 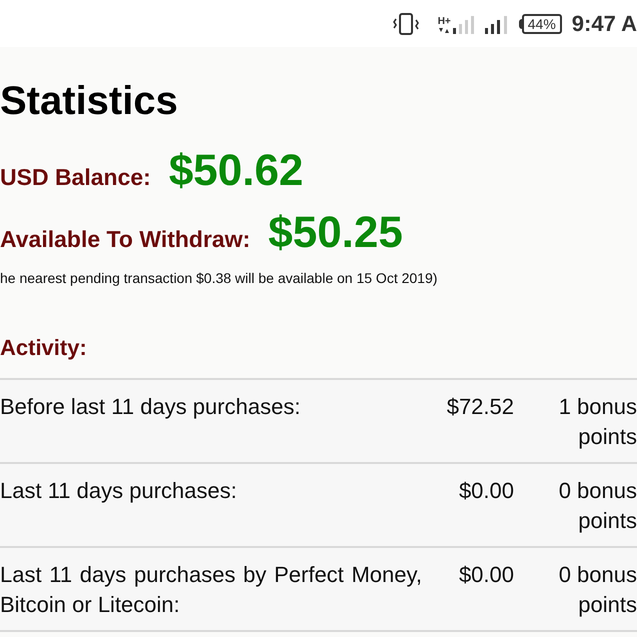 What do you see at coordinates (89, 101) in the screenshot?
I see `page-title: Statistics` at bounding box center [89, 101].